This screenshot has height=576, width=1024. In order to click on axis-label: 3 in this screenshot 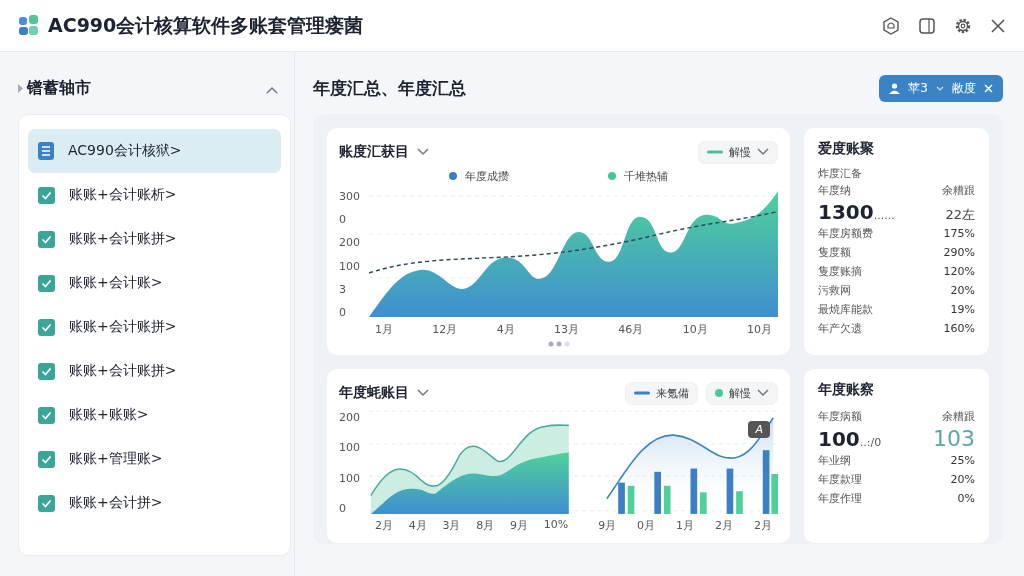, I will do `click(343, 289)`.